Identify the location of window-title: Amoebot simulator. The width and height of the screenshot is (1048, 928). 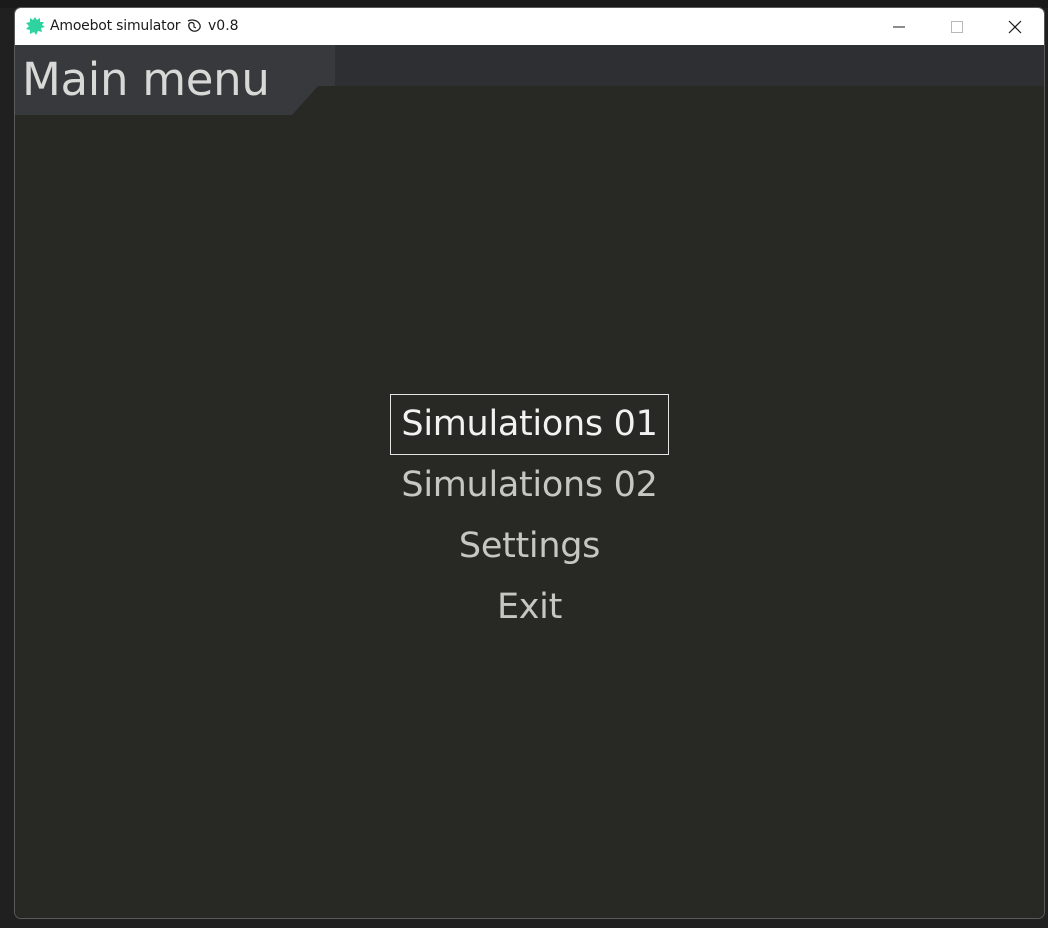
(115, 26).